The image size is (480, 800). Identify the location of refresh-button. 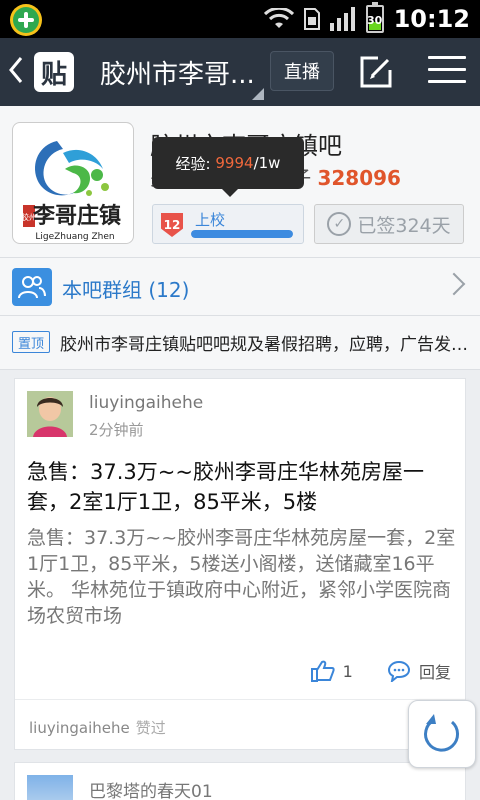
(442, 734).